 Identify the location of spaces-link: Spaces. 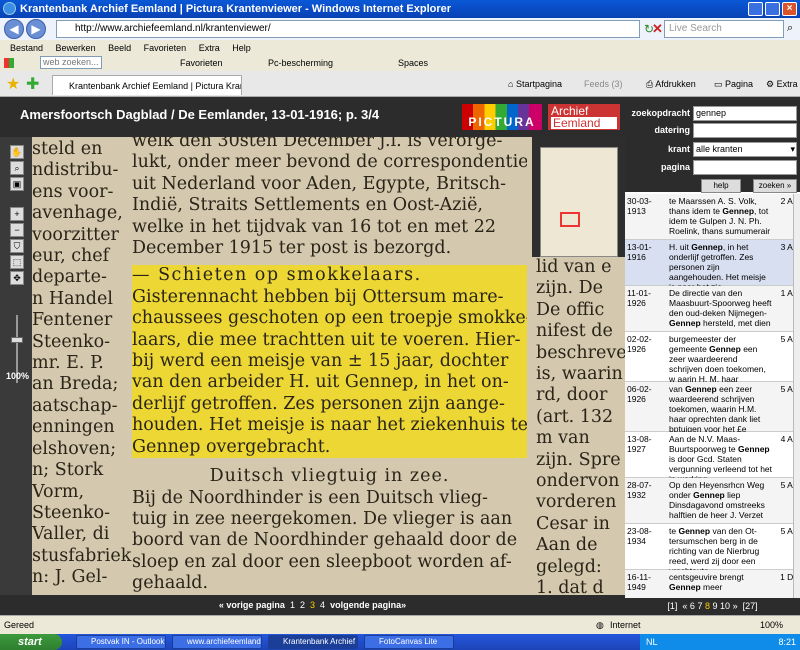
(413, 63).